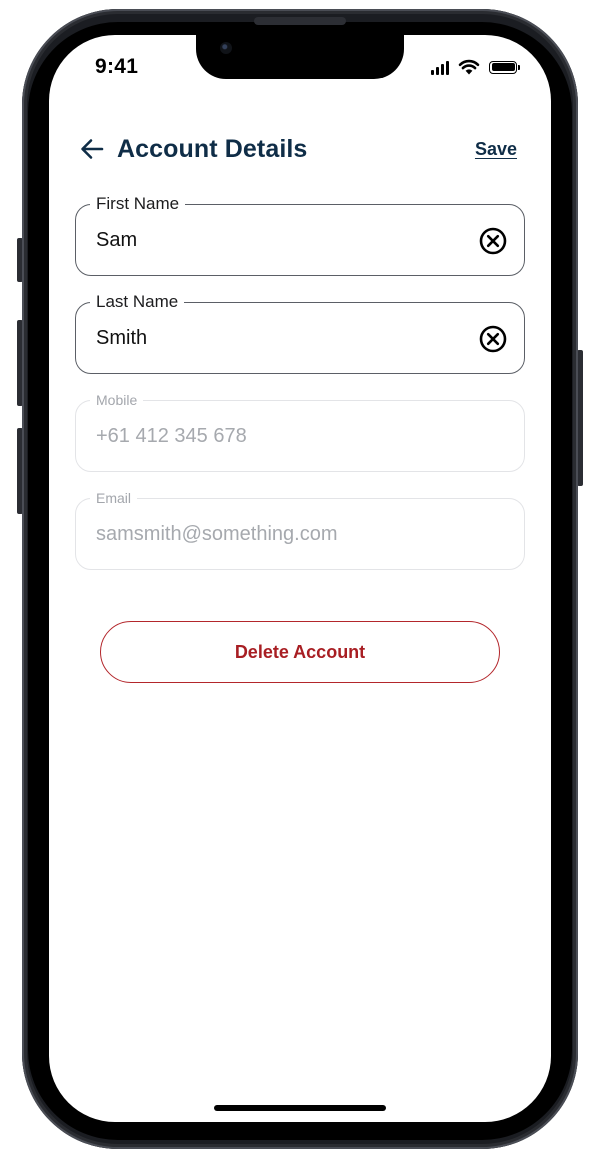 This screenshot has width=600, height=1158. Describe the element at coordinates (276, 436) in the screenshot. I see `mobile-input` at that location.